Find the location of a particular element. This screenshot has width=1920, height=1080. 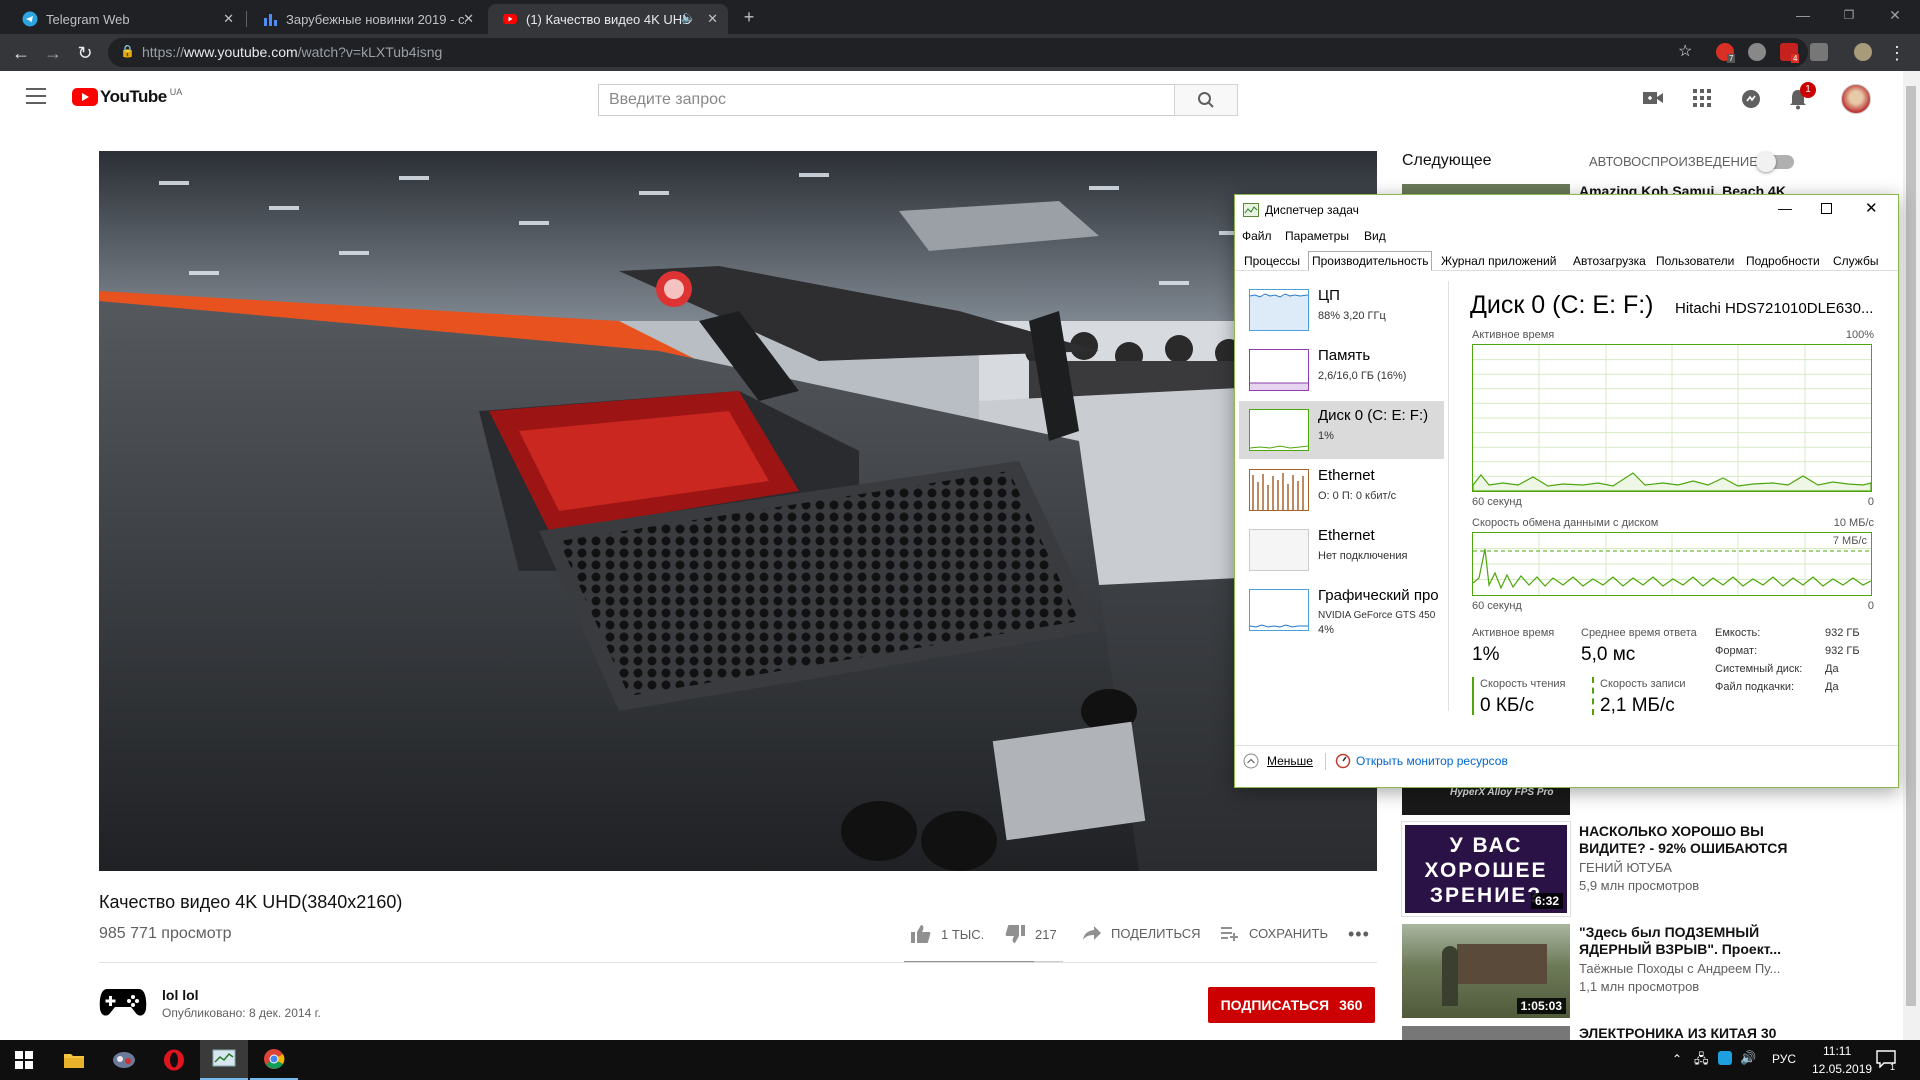

menu-options: Параметры is located at coordinates (1317, 236).